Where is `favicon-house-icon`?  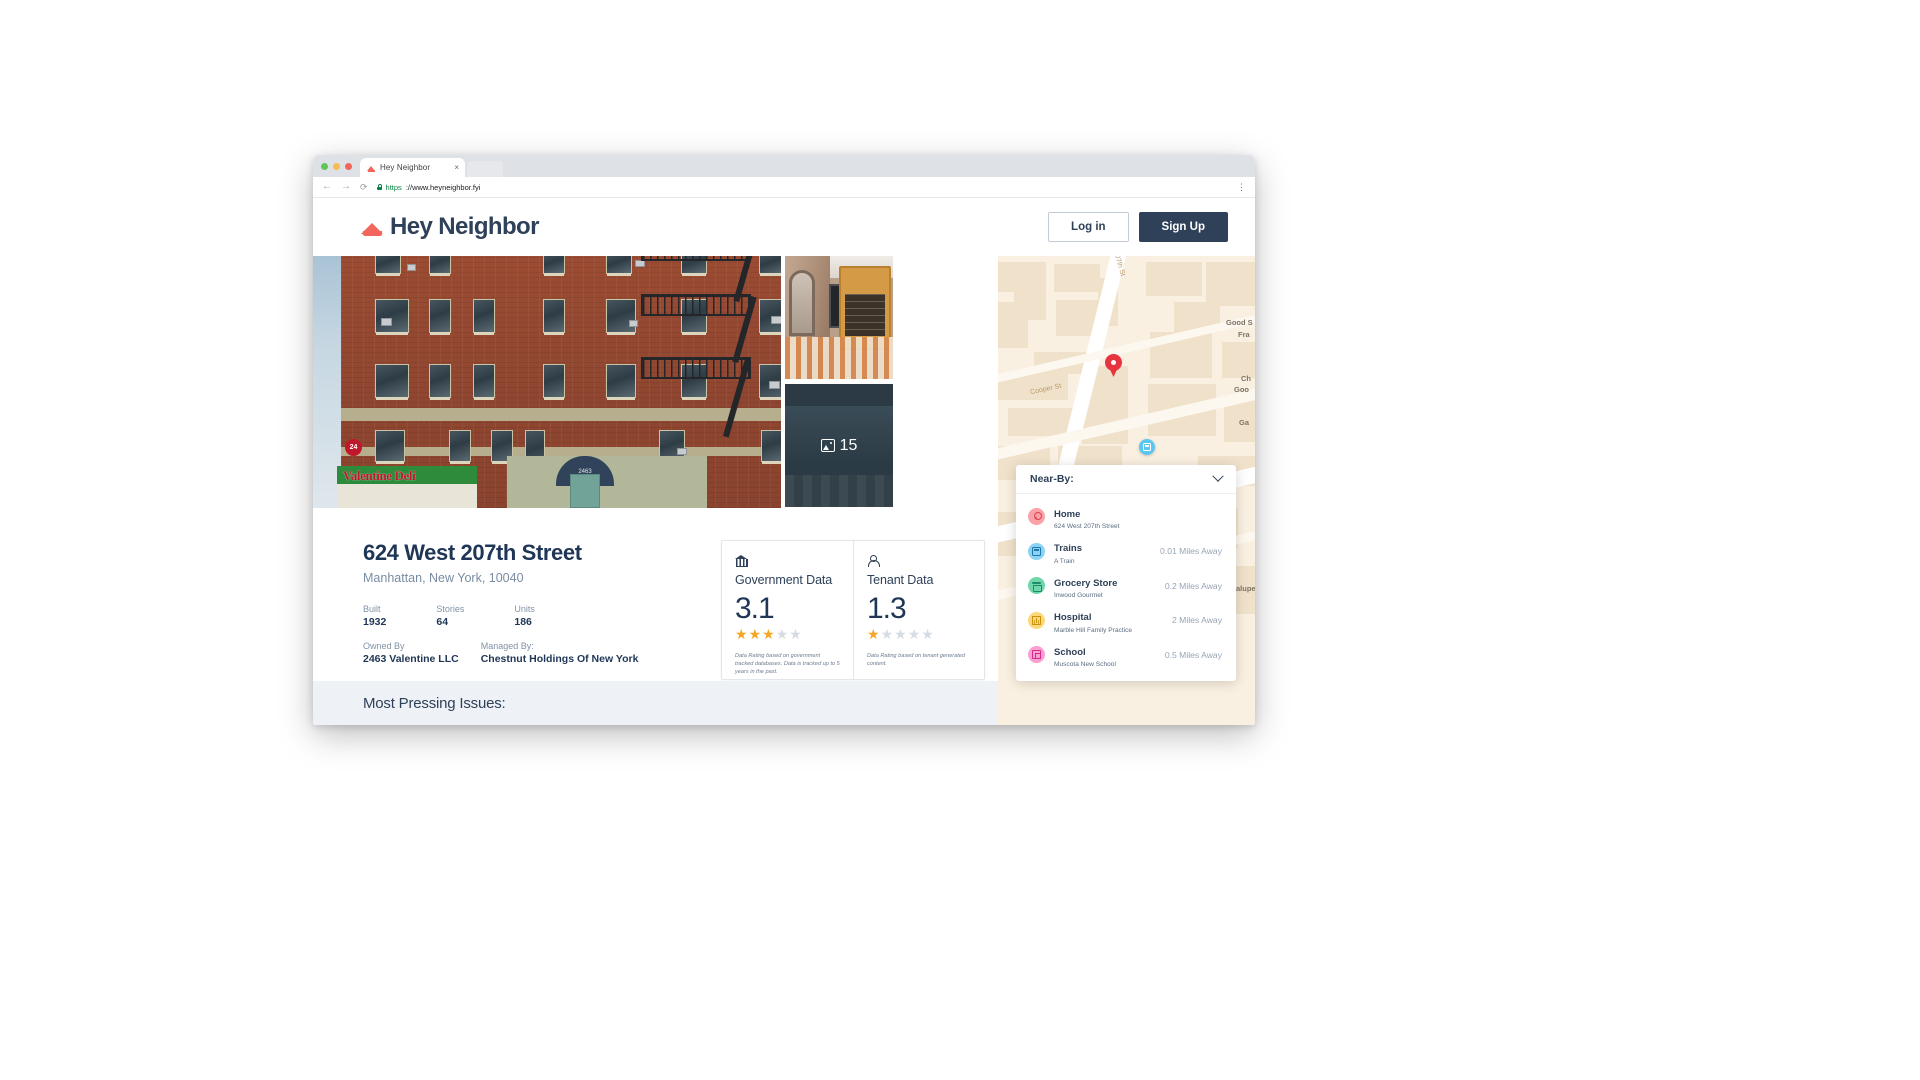 favicon-house-icon is located at coordinates (371, 167).